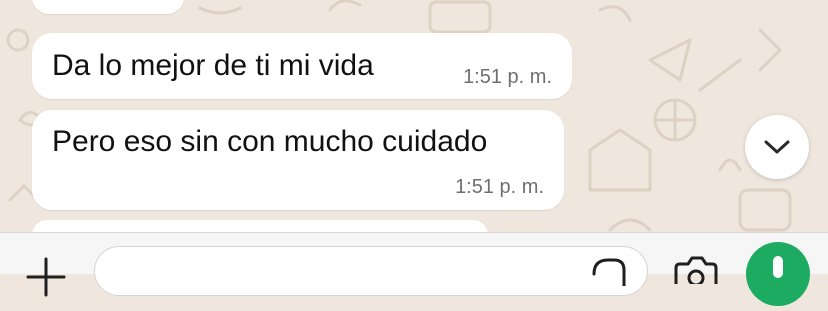 The width and height of the screenshot is (828, 311). What do you see at coordinates (696, 269) in the screenshot?
I see `camera-icon` at bounding box center [696, 269].